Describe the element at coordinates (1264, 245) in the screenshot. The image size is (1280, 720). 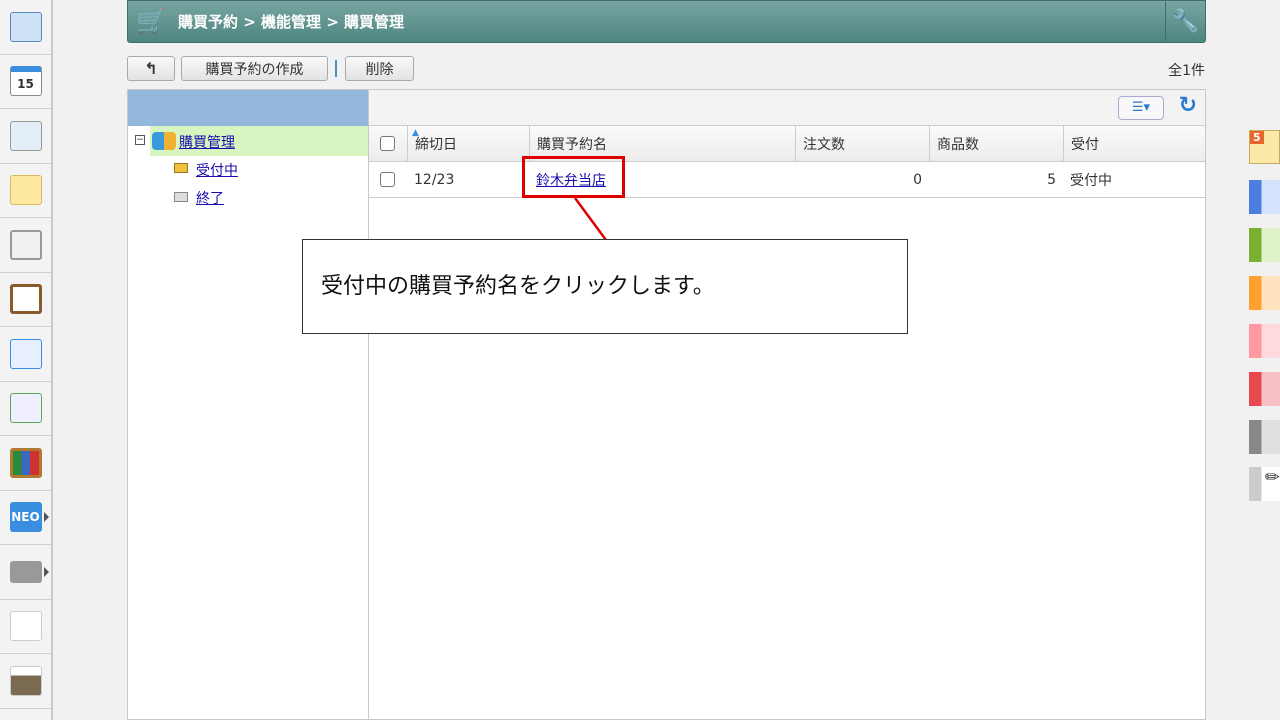
I see `color-tab-green` at that location.